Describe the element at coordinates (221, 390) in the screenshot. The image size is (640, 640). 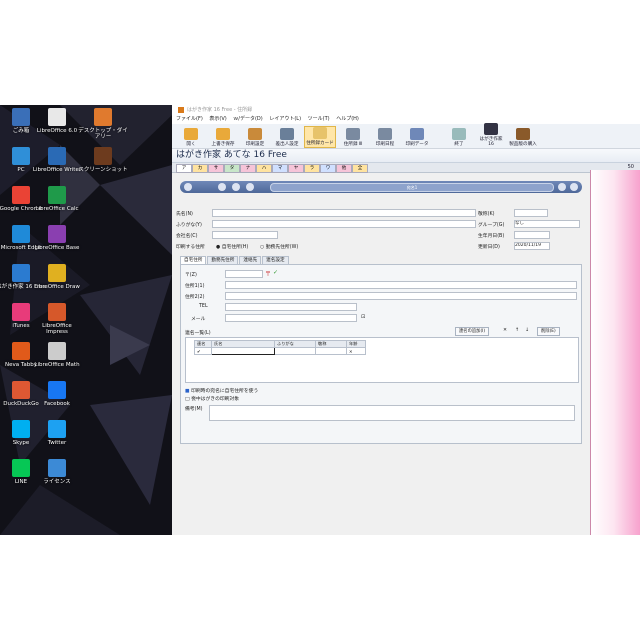
I see `home-address-checkbox: ■ 印刷時の宛名に自宅住所を使う` at that location.